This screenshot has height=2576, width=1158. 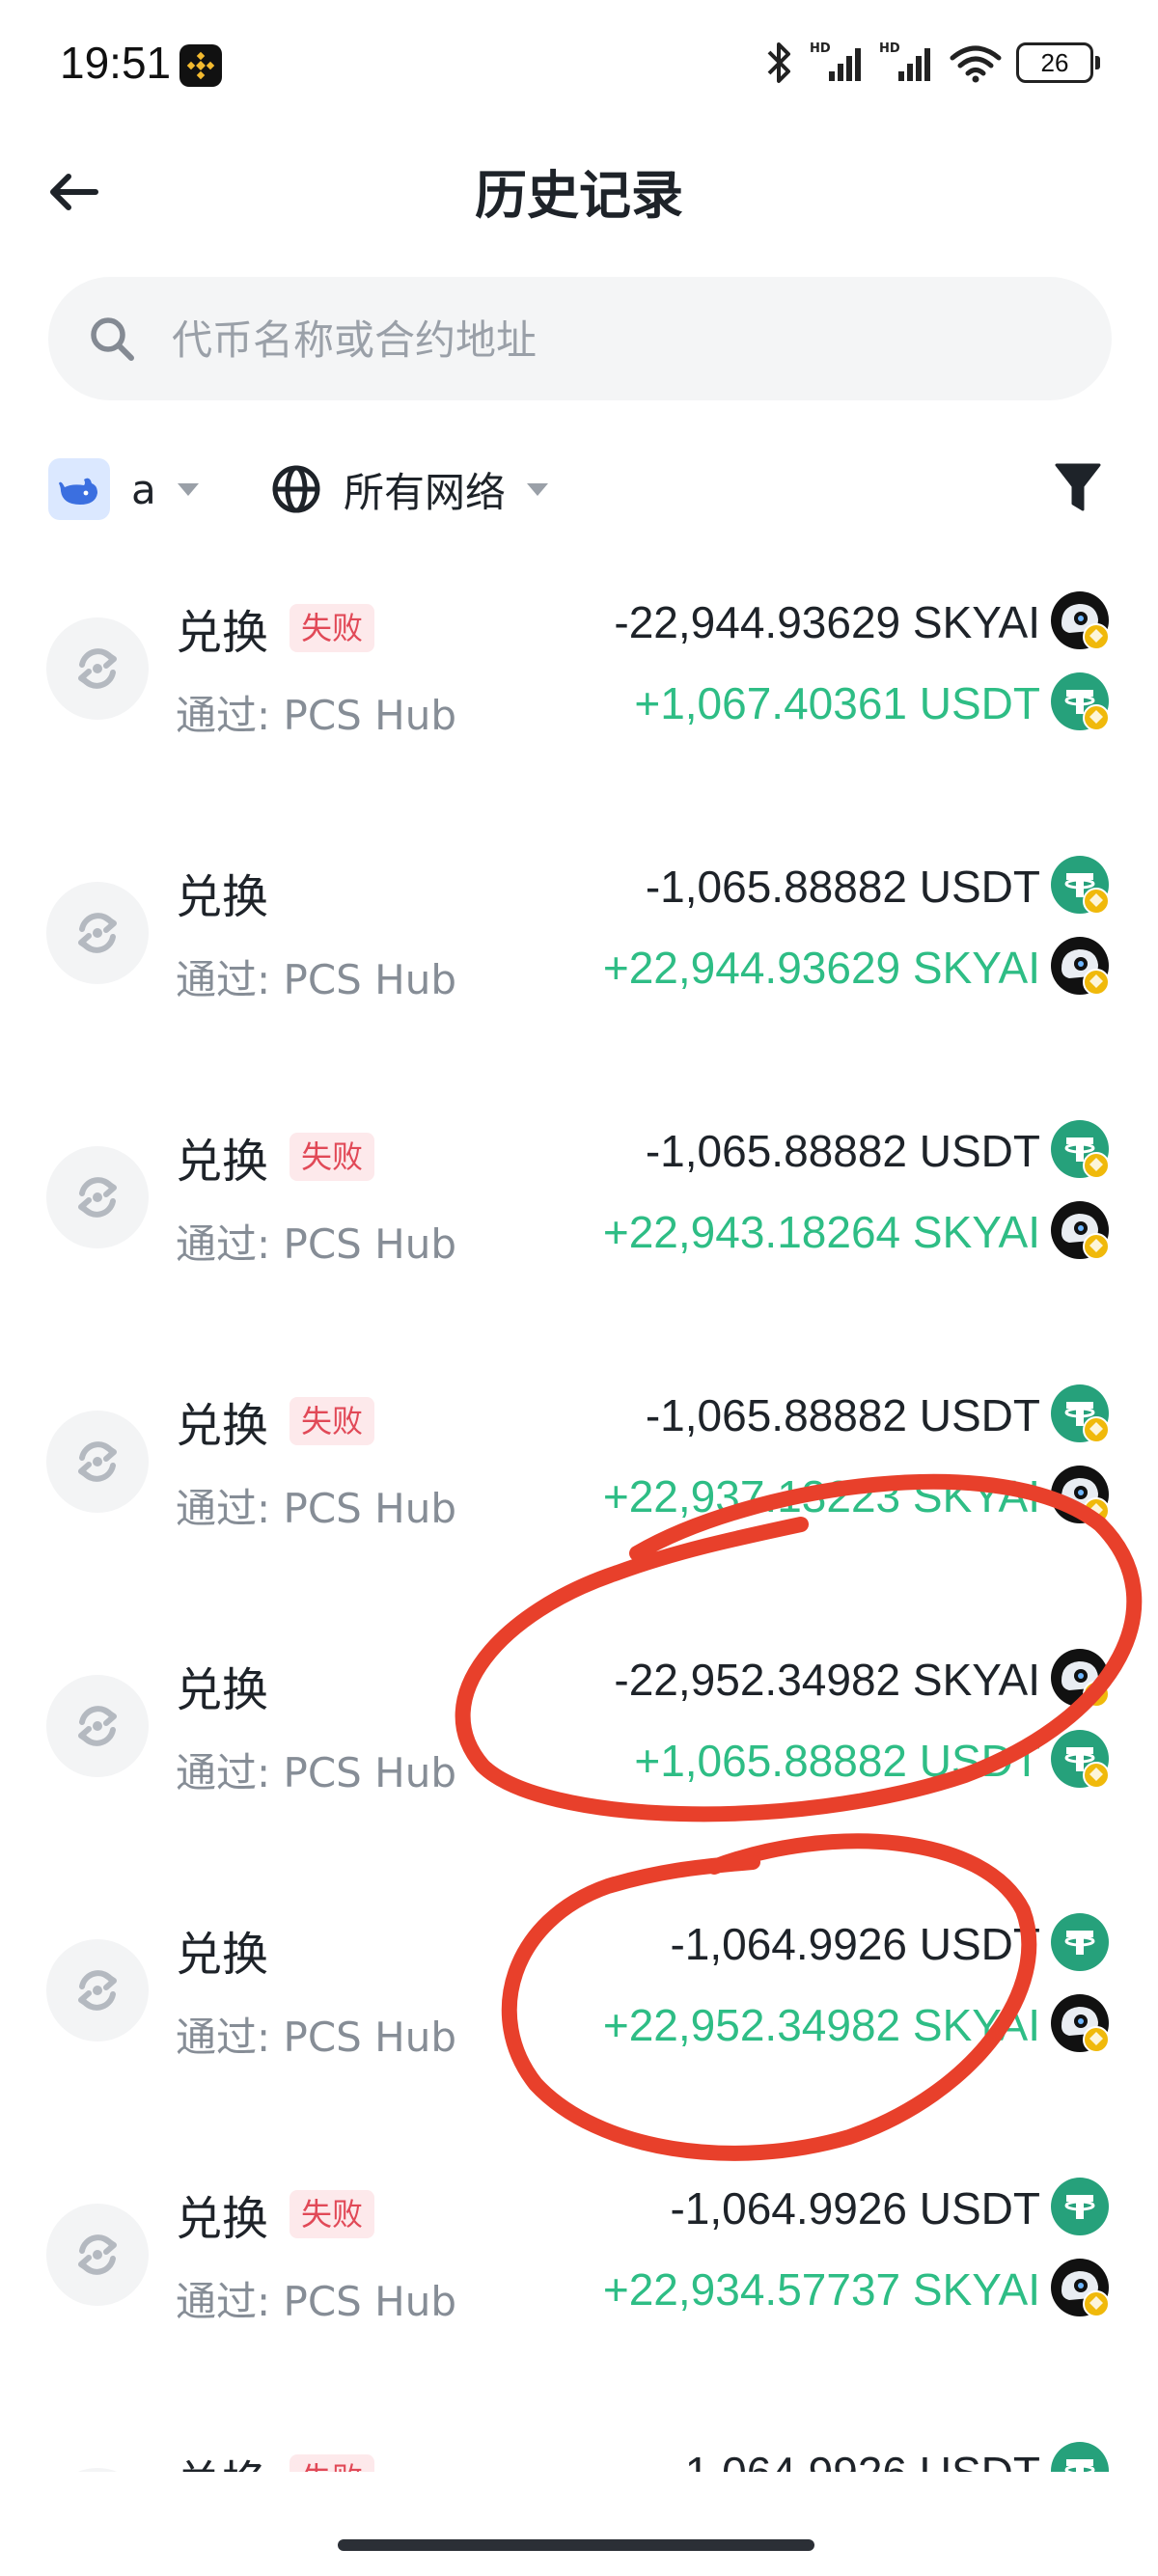 I want to click on caret-down-icon, so click(x=538, y=489).